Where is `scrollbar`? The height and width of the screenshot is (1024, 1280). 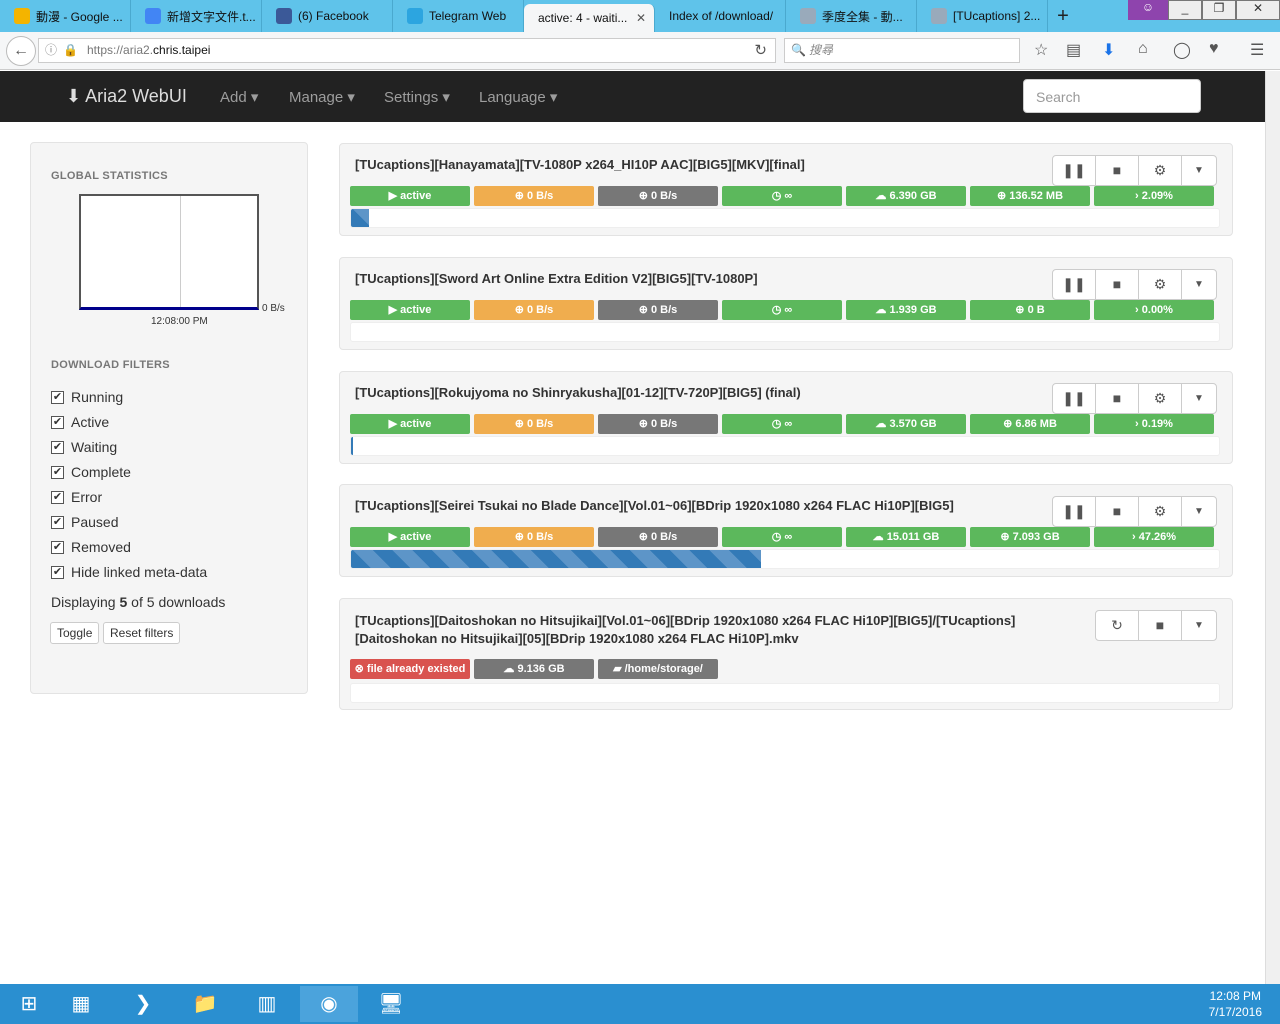
scrollbar is located at coordinates (1272, 527).